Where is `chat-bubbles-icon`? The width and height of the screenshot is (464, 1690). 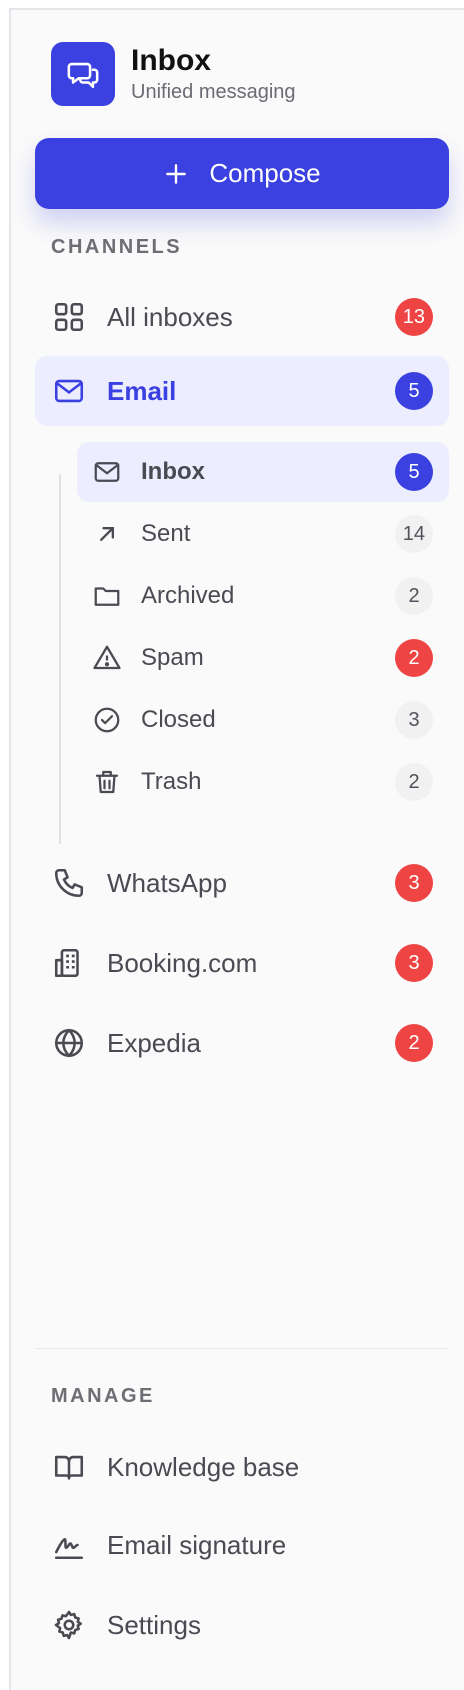 chat-bubbles-icon is located at coordinates (83, 74).